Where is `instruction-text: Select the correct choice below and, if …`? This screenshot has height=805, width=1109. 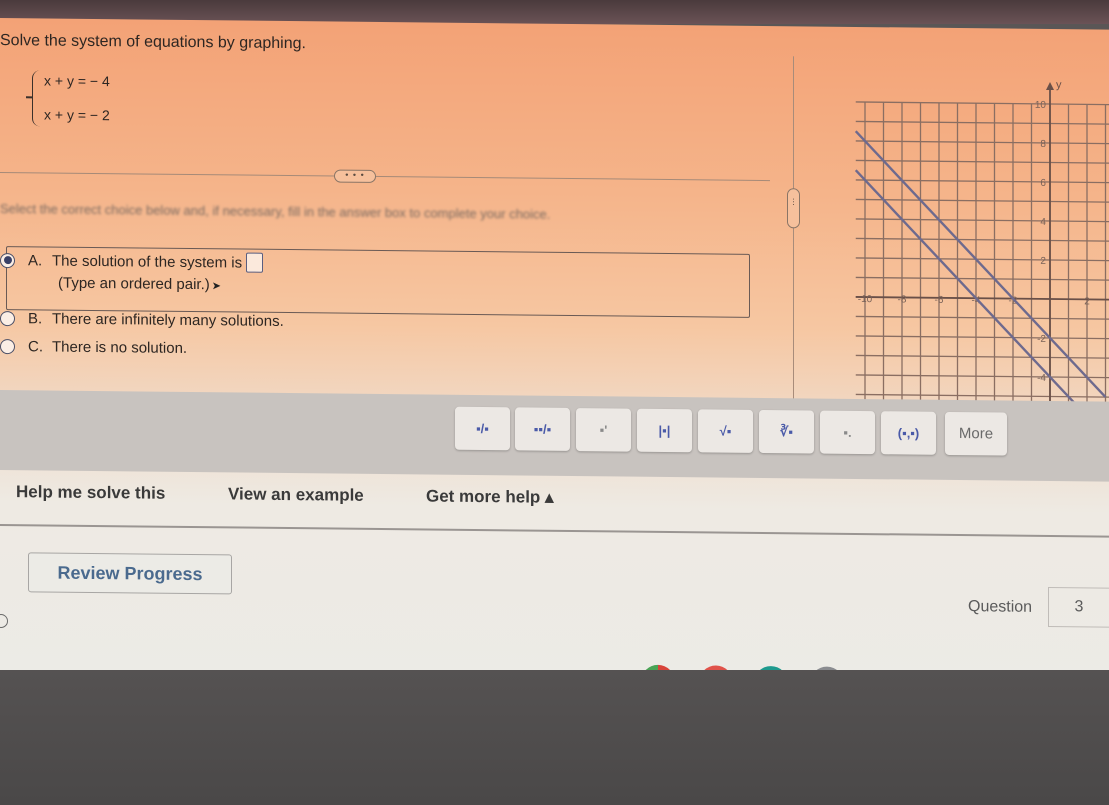
instruction-text: Select the correct choice below and, if … is located at coordinates (275, 211).